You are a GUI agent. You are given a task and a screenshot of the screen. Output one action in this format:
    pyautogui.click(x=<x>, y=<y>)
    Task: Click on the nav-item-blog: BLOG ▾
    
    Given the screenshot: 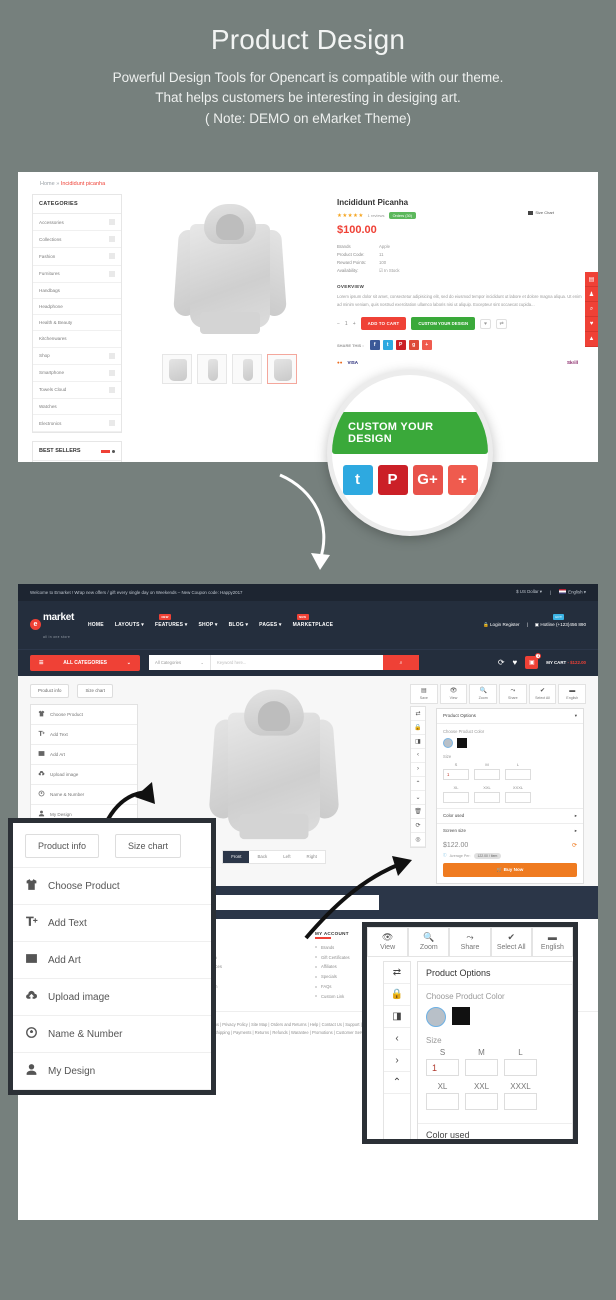 What is the action you would take?
    pyautogui.click(x=239, y=625)
    